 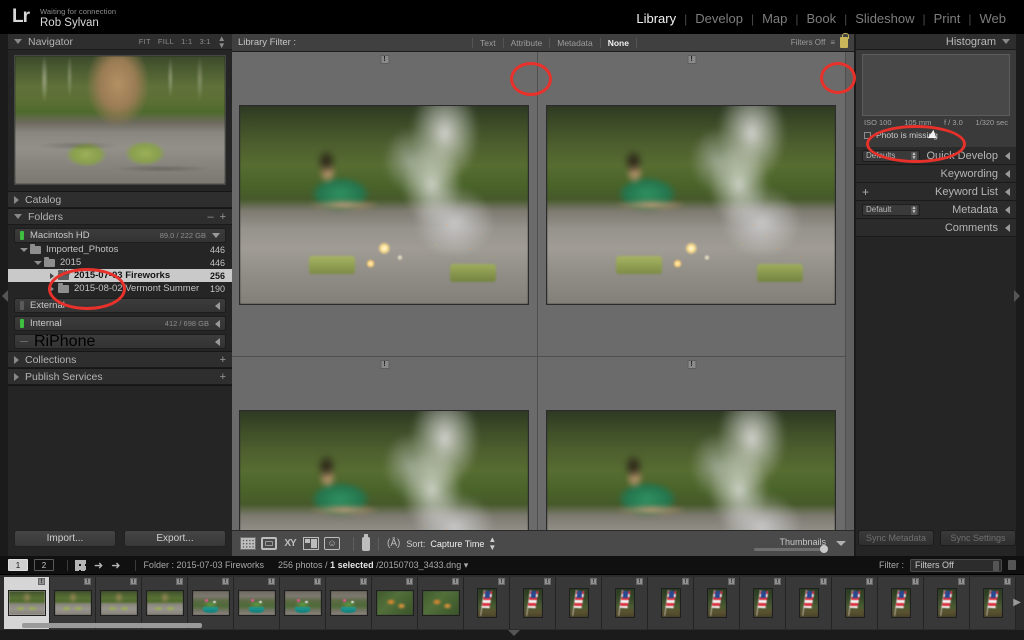 I want to click on metadata-header: Default ▲ ▼ Metadata, so click(x=936, y=210).